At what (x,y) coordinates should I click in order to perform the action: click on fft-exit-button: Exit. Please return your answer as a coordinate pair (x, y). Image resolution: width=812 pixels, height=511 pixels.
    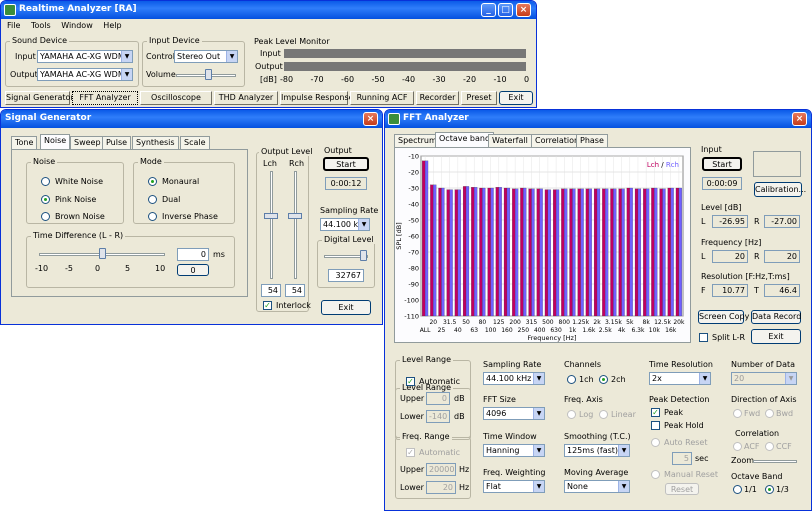
    Looking at the image, I should click on (776, 336).